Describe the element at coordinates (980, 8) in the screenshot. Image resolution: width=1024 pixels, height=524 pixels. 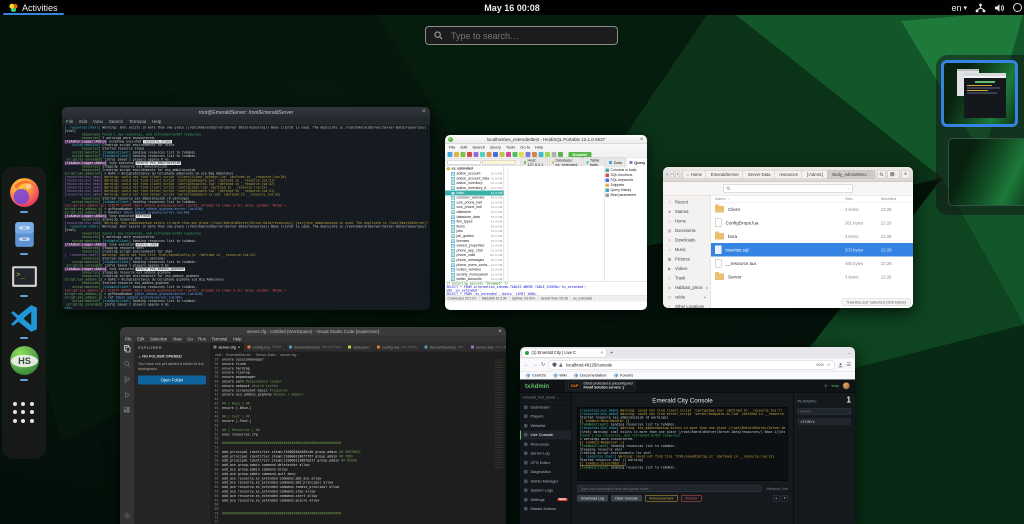
I see `network-icon` at that location.